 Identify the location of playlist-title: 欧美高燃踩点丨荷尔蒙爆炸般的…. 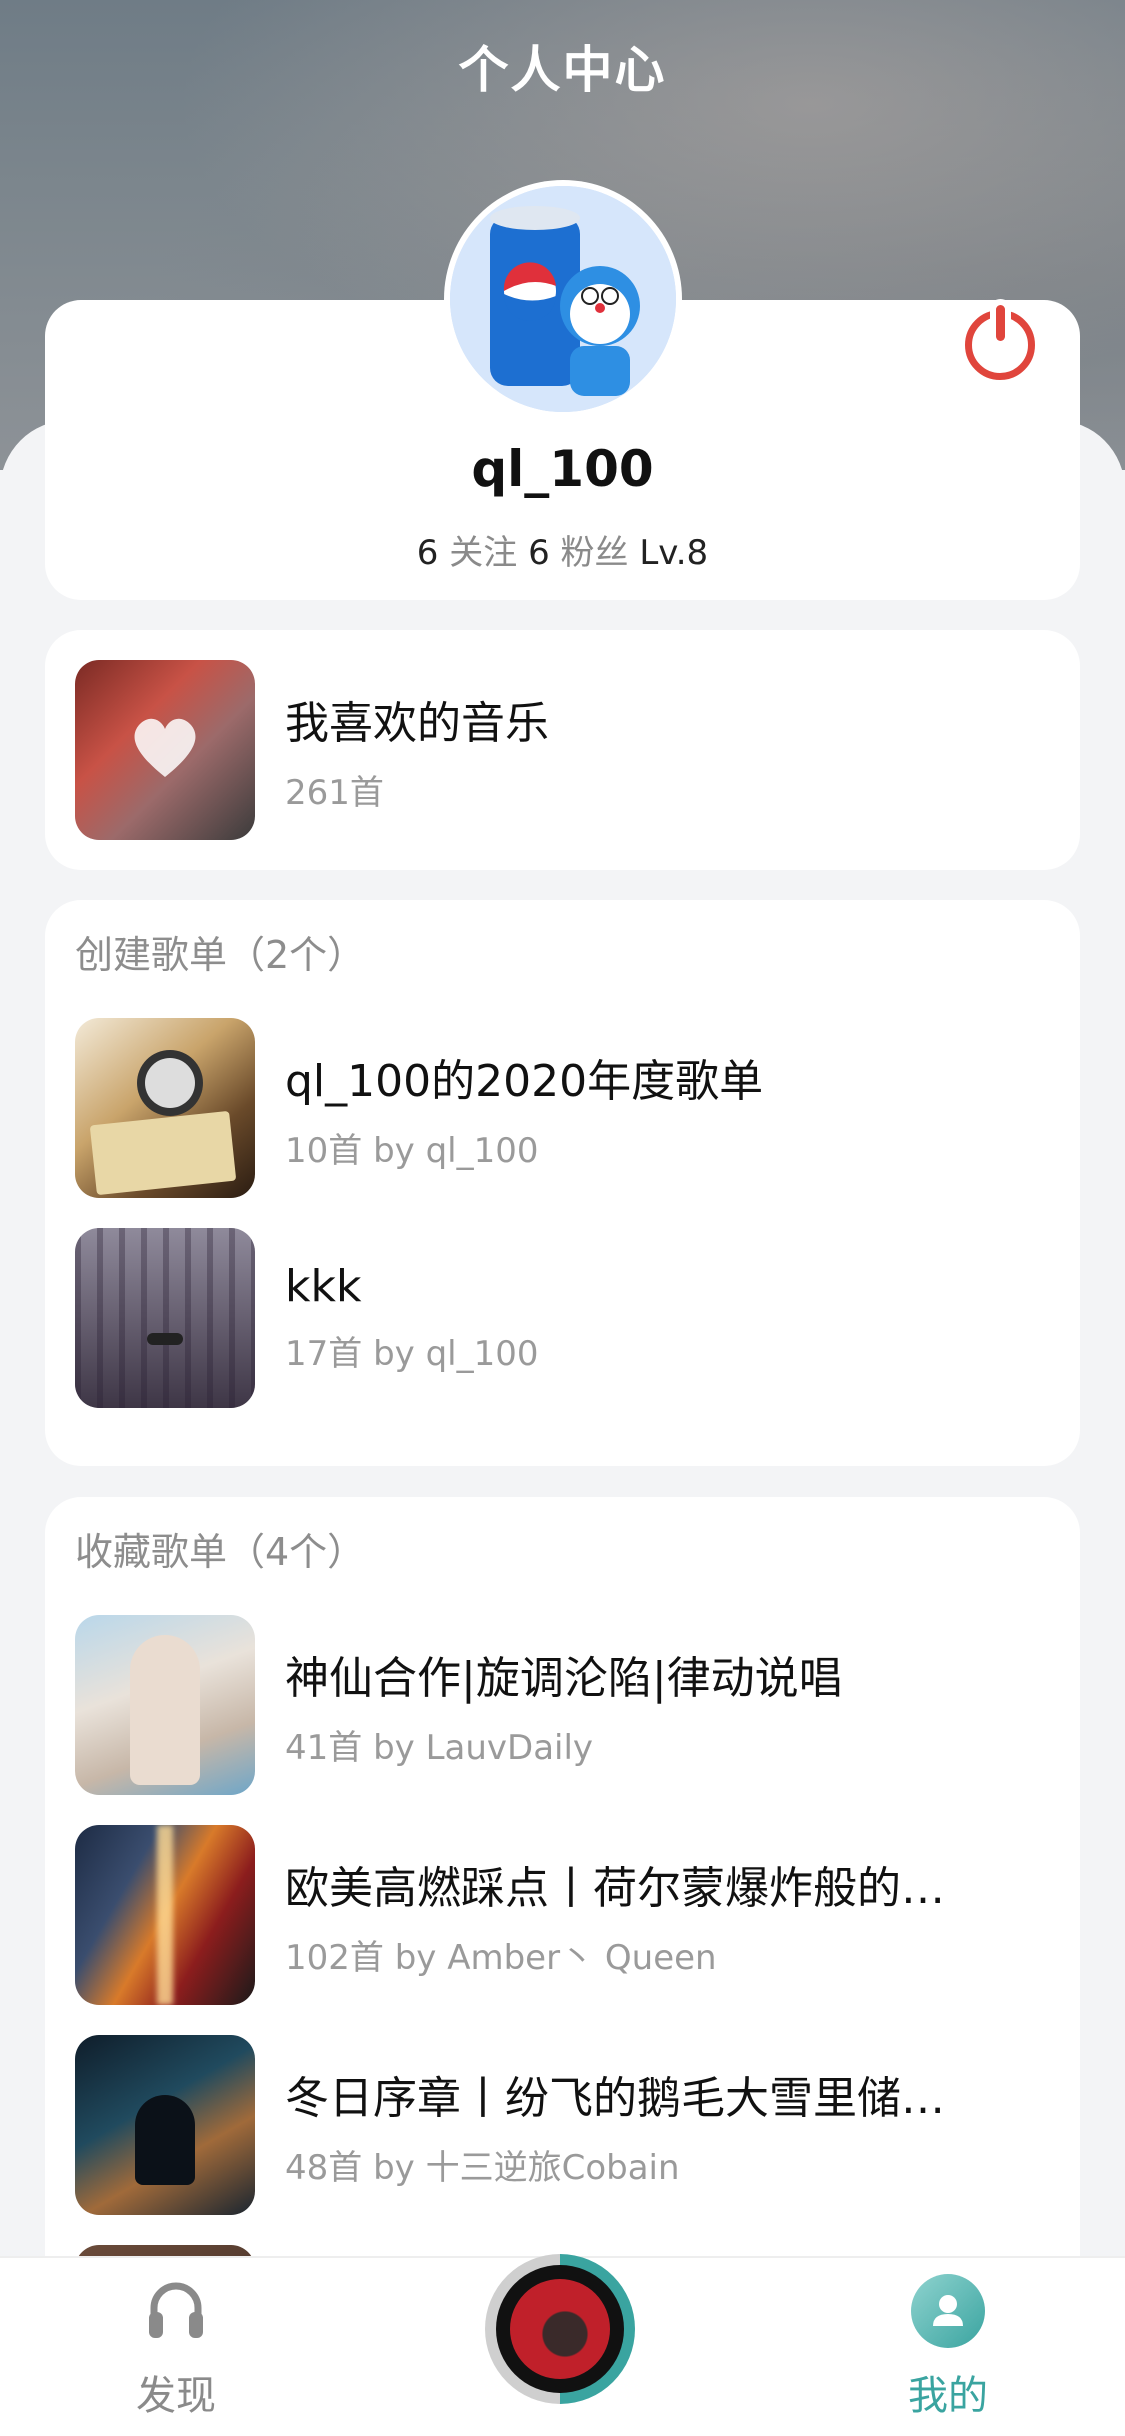
(615, 1888).